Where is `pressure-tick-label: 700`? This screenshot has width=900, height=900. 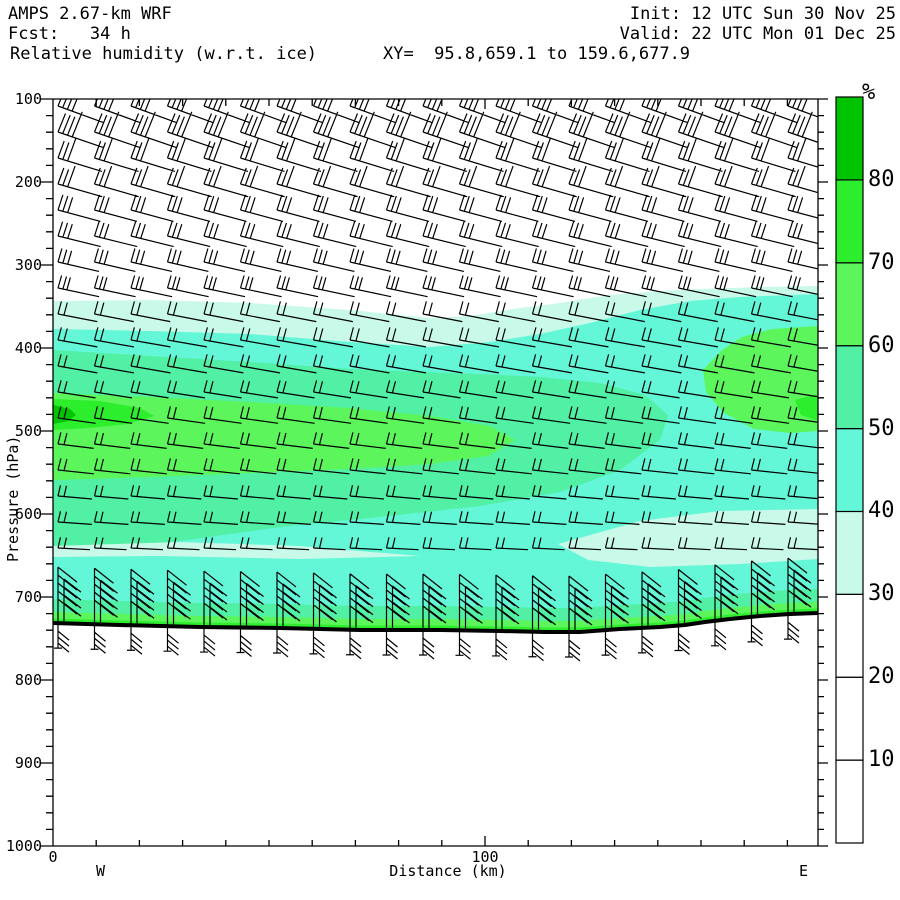 pressure-tick-label: 700 is located at coordinates (28, 597).